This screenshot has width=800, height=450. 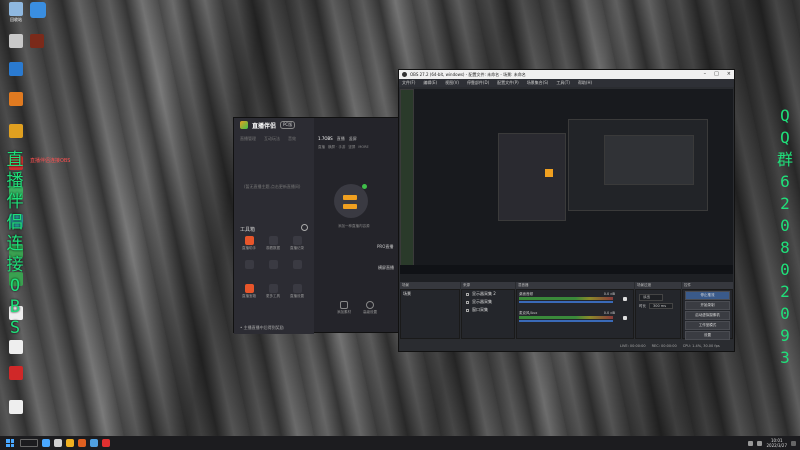 What do you see at coordinates (430, 83) in the screenshot?
I see `obs-menu-item: 编辑(E)` at bounding box center [430, 83].